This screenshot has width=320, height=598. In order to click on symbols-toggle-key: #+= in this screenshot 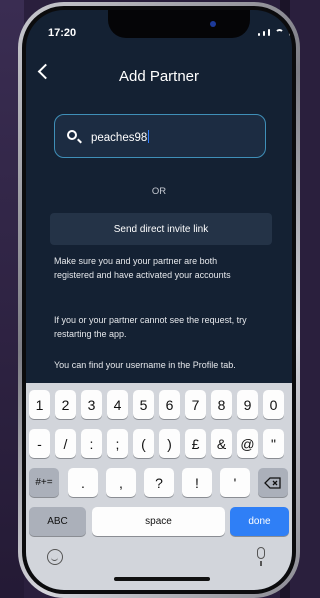, I will do `click(44, 482)`.